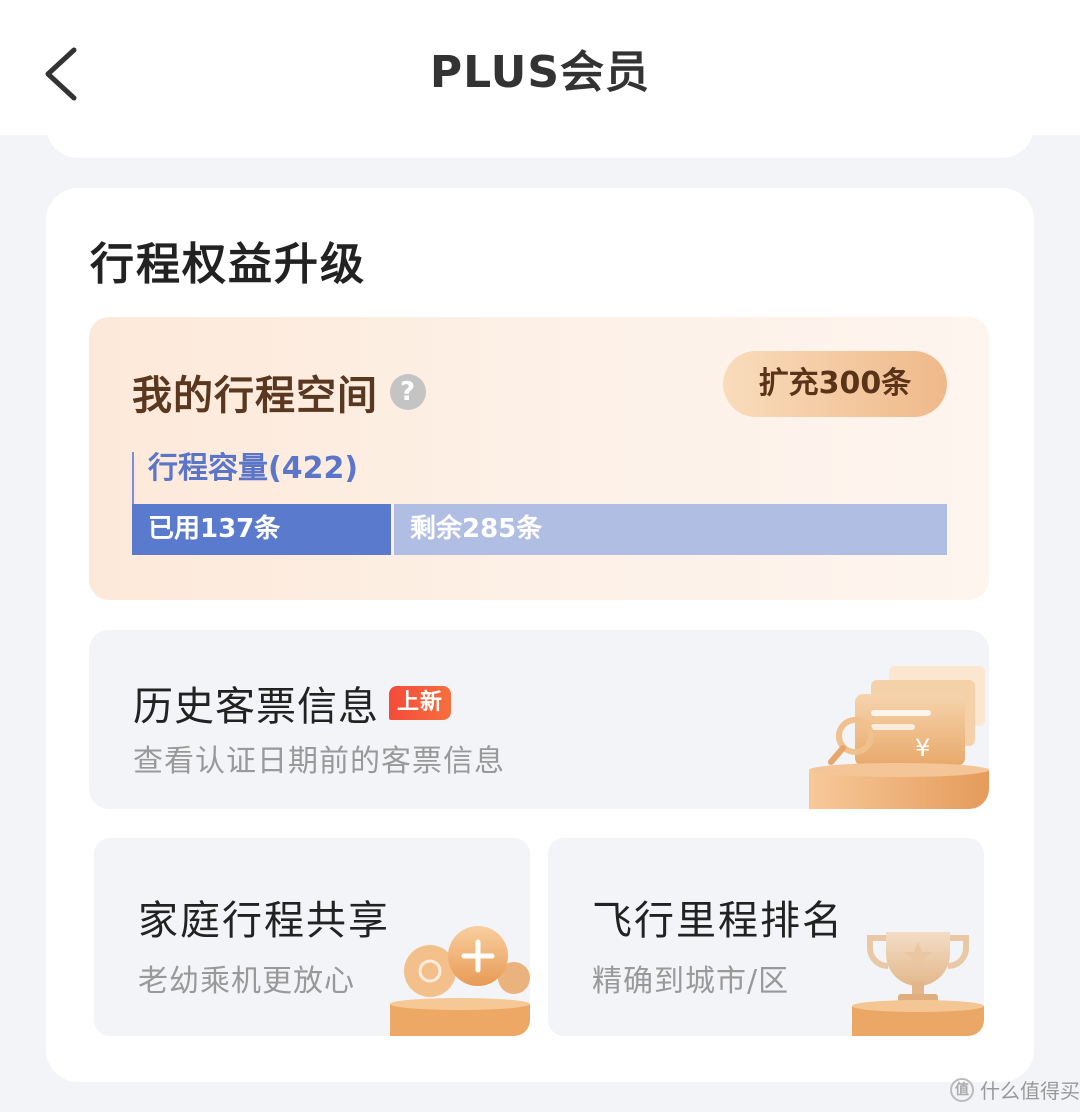 Image resolution: width=1080 pixels, height=1112 pixels. Describe the element at coordinates (899, 737) in the screenshot. I see `ticket-magnifier-illustration: ¥` at that location.